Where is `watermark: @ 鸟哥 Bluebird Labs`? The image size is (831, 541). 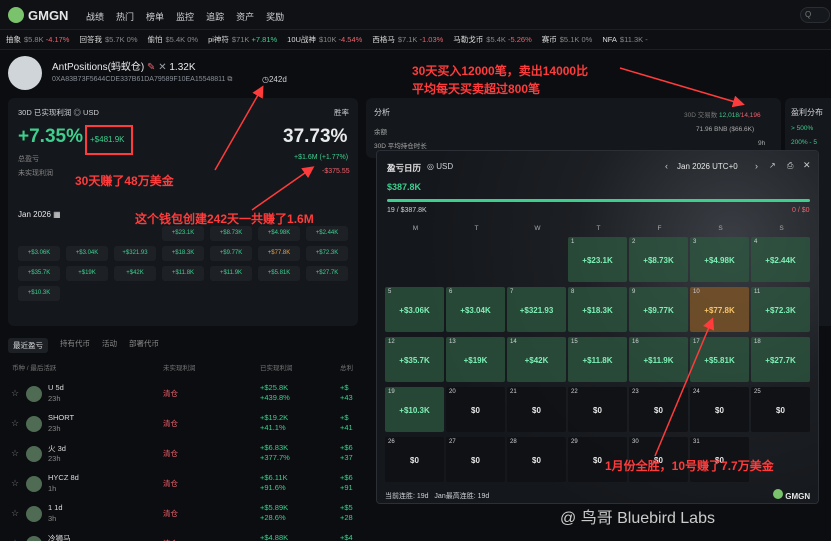 watermark: @ 鸟哥 Bluebird Labs is located at coordinates (637, 516).